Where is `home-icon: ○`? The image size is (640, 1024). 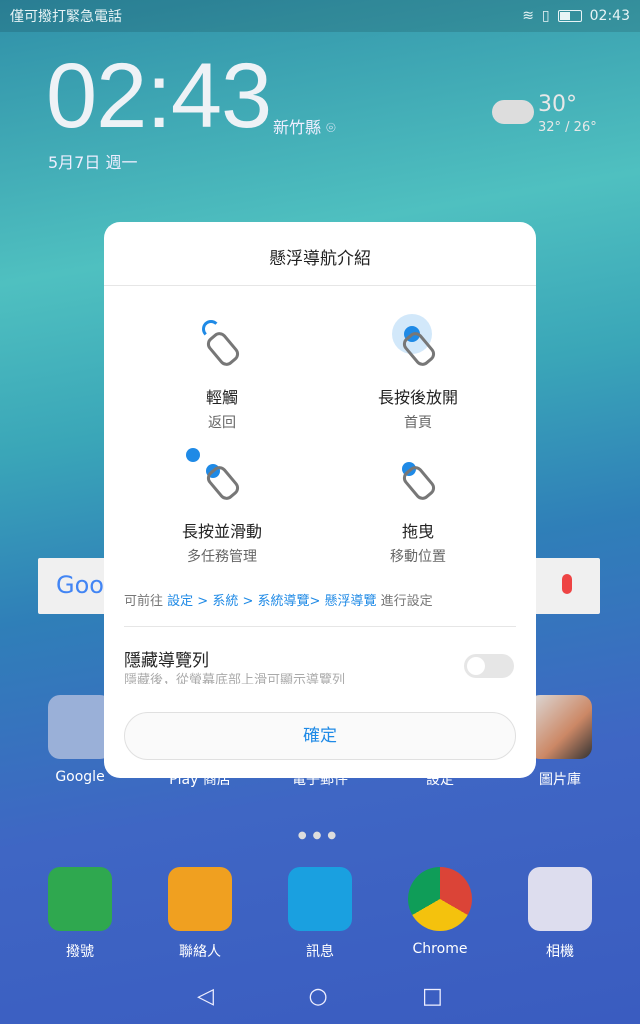 home-icon: ○ is located at coordinates (317, 996).